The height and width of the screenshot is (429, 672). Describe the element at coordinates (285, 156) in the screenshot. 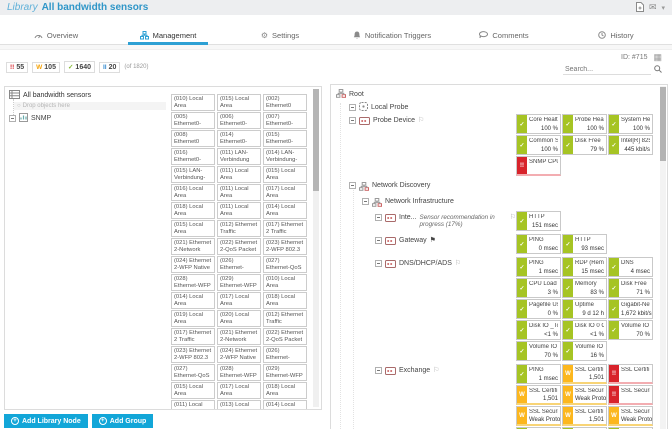

I see `sensor-cell: (014) LAN-Verbindung-QoS` at that location.